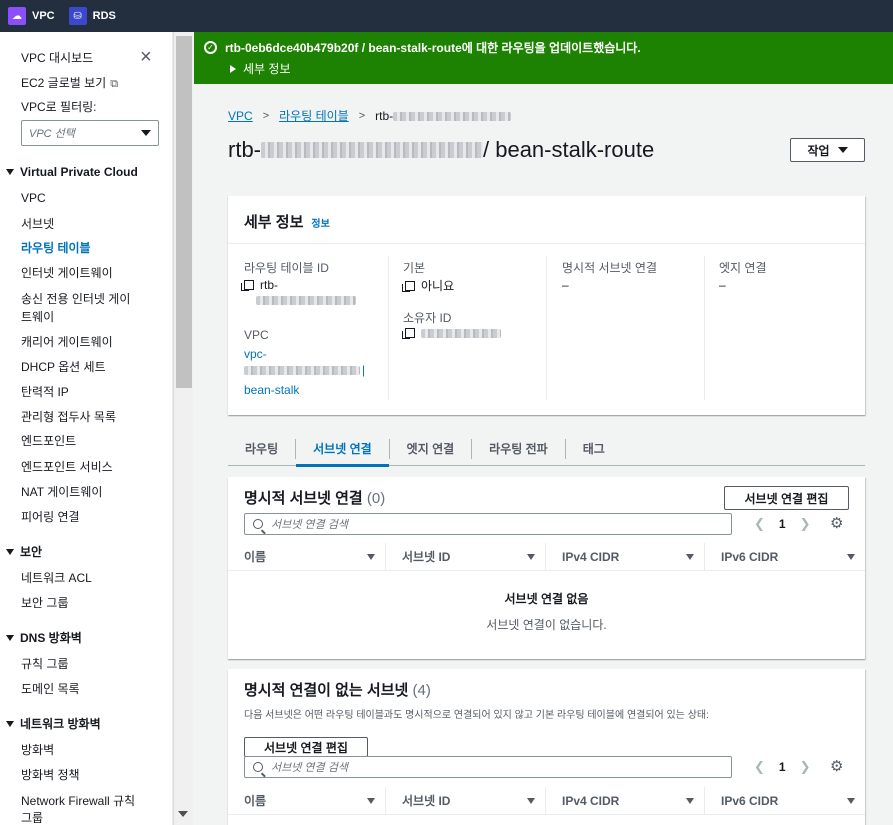 This screenshot has height=825, width=893. I want to click on sidebar-item-vpc: VPC, so click(33, 198).